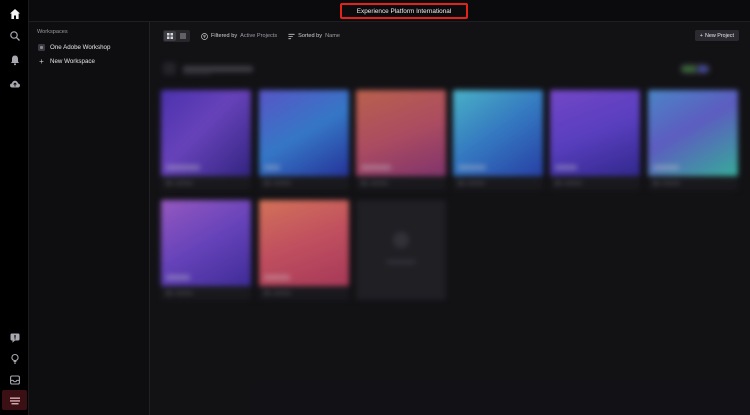 The width and height of the screenshot is (750, 415). I want to click on new-project-label: New Project, so click(719, 35).